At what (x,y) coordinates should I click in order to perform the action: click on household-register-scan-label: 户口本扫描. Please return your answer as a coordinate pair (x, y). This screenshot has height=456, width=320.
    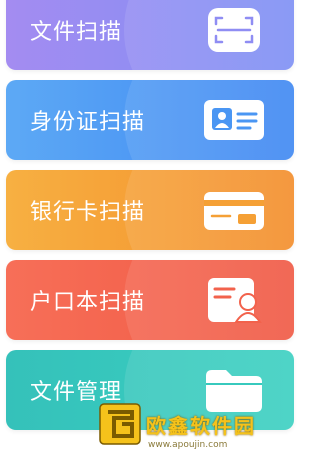
    Looking at the image, I should click on (88, 302).